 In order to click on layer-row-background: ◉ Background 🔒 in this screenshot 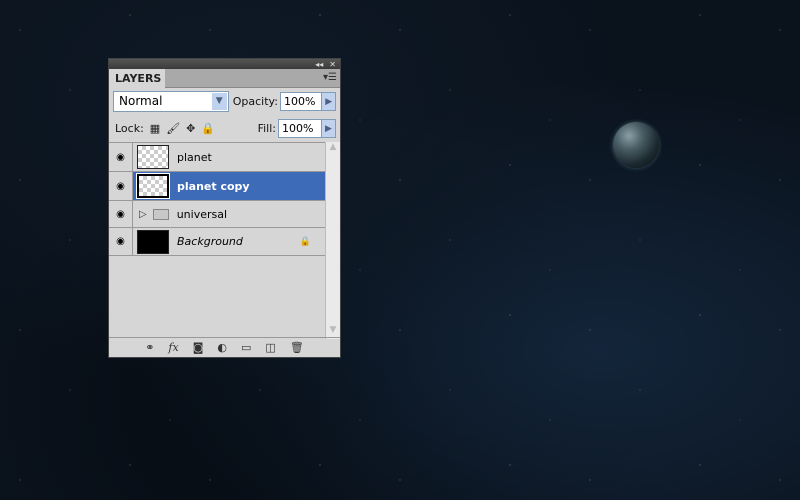, I will do `click(217, 242)`.